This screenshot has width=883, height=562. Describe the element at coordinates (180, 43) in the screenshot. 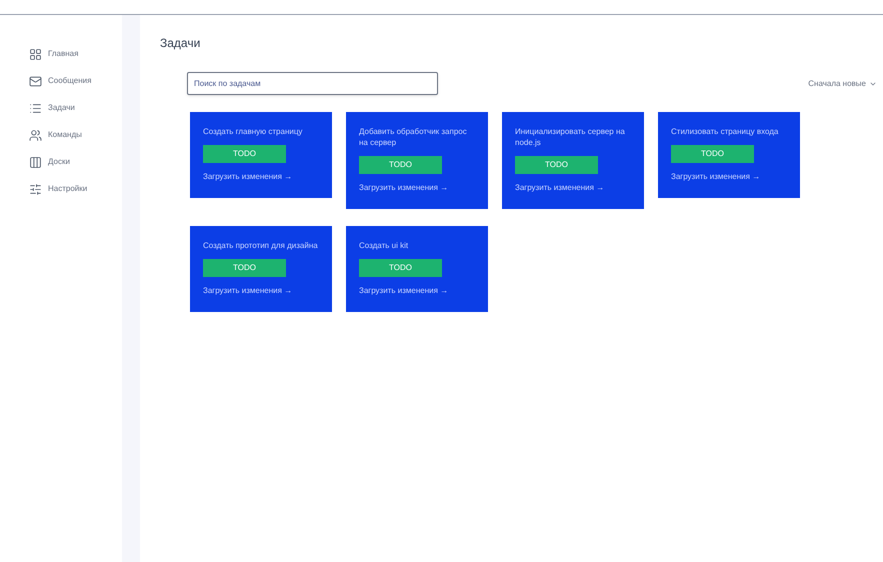

I see `page-title: Задачи` at that location.